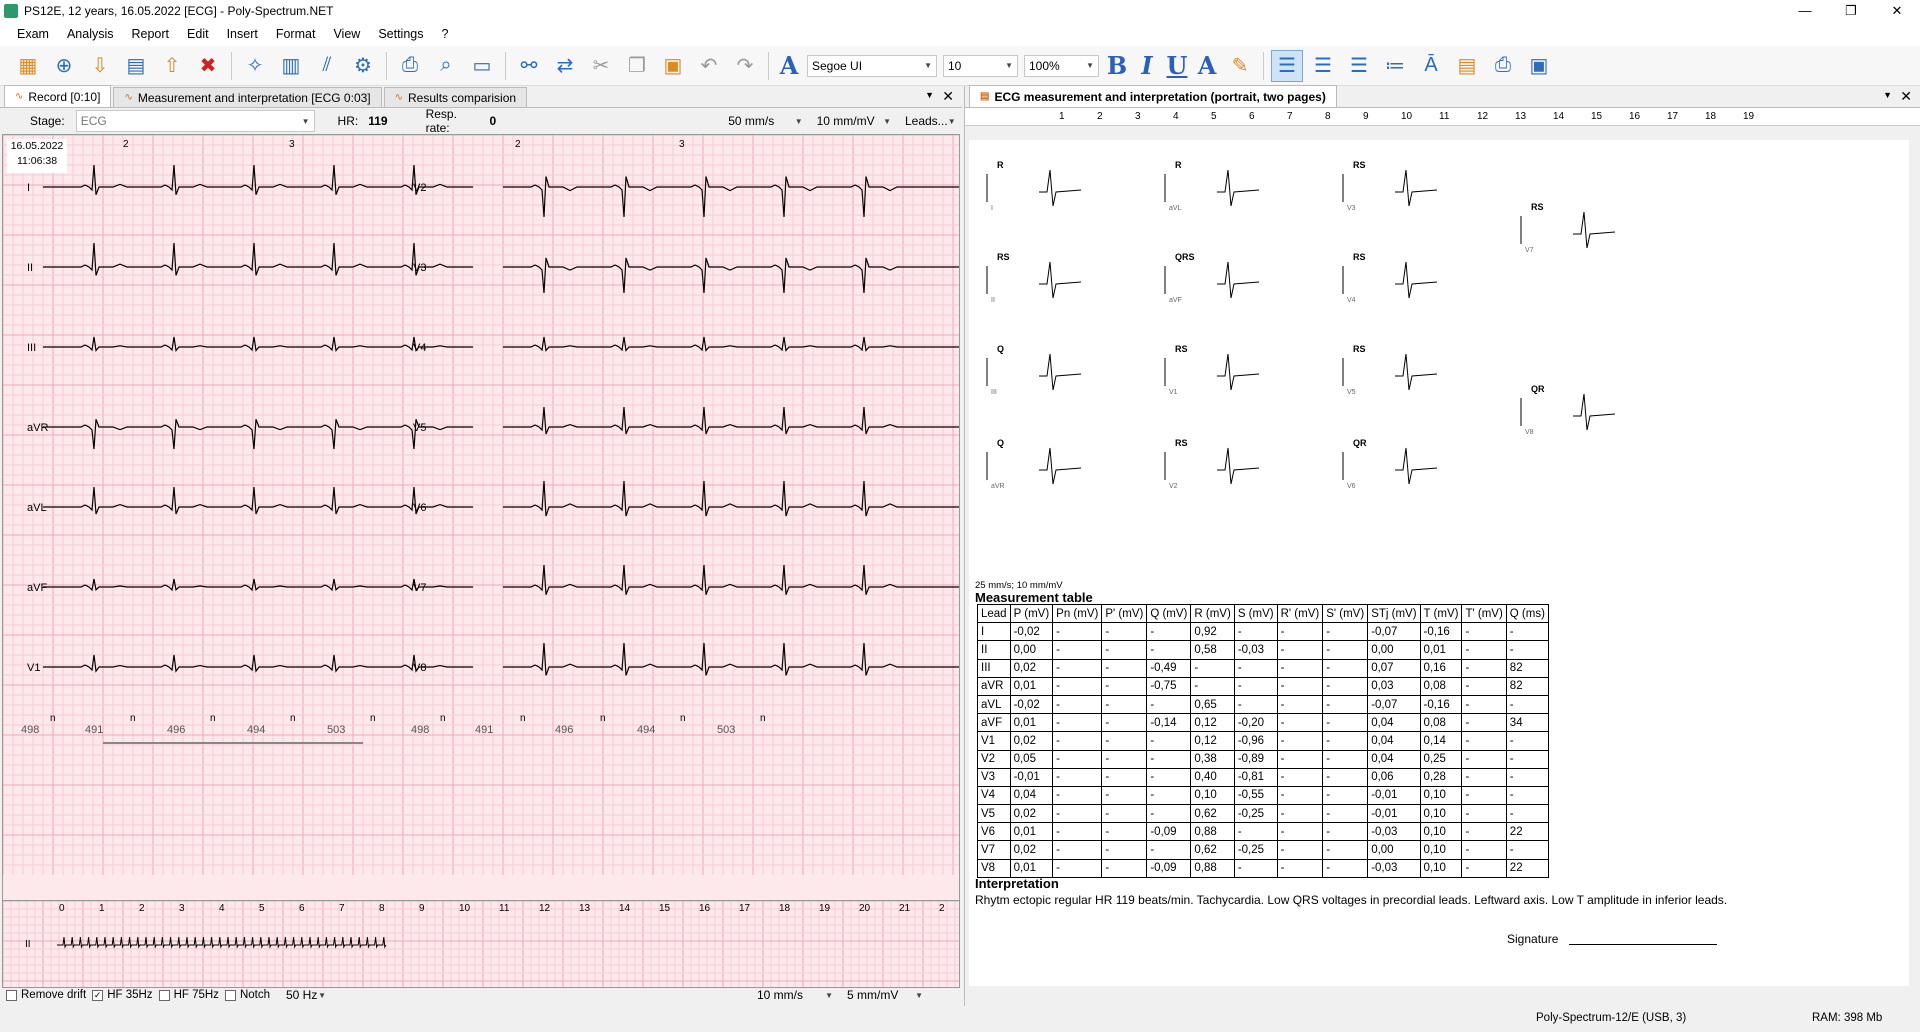  I want to click on highlight-icon: ✎, so click(1240, 66).